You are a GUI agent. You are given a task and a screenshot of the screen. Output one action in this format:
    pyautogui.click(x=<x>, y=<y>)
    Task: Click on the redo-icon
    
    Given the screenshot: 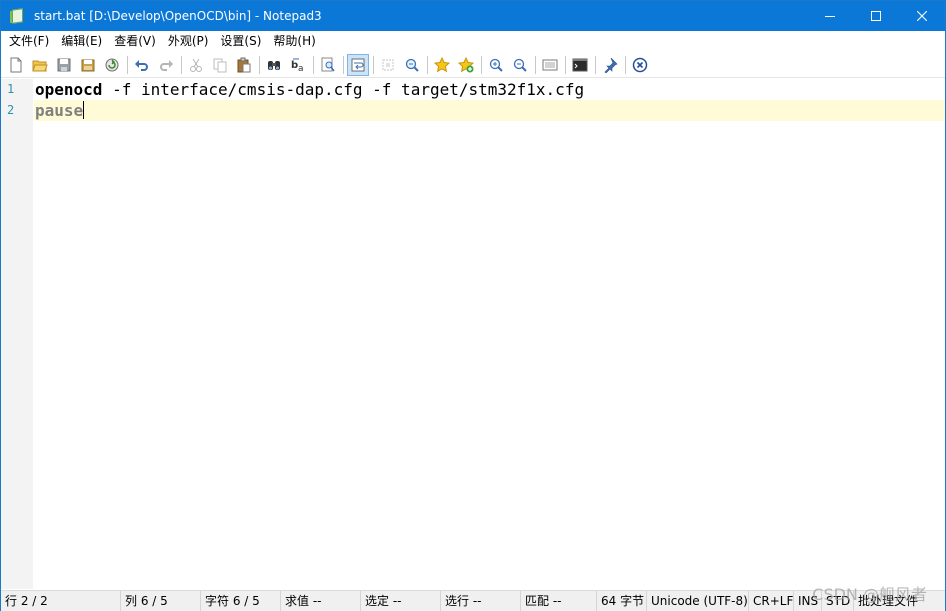 What is the action you would take?
    pyautogui.click(x=166, y=65)
    